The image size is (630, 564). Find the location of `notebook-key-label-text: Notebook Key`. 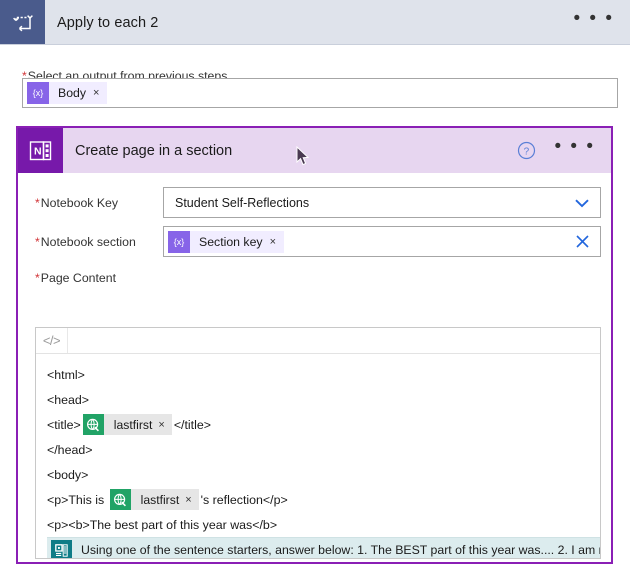

notebook-key-label-text: Notebook Key is located at coordinates (79, 203).